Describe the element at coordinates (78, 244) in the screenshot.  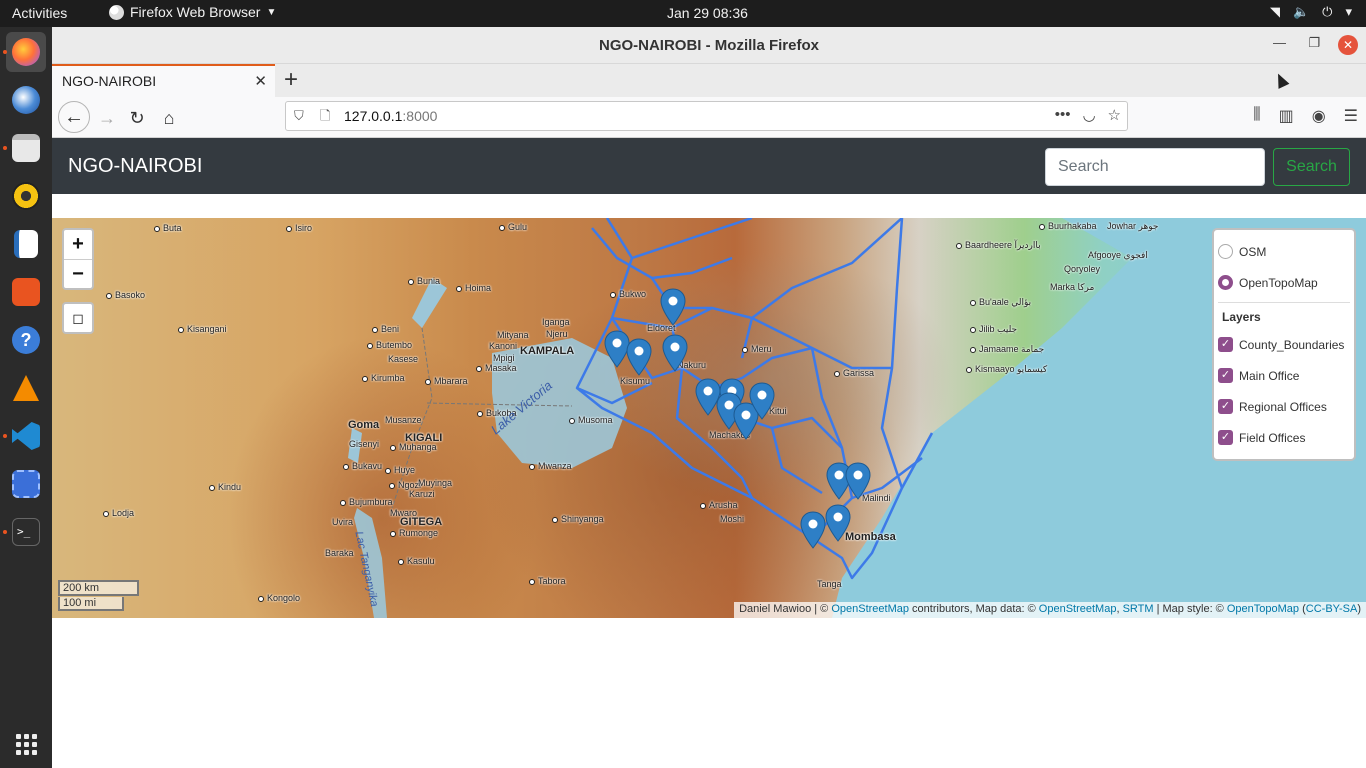
I see `zoom-in-button: +` at that location.